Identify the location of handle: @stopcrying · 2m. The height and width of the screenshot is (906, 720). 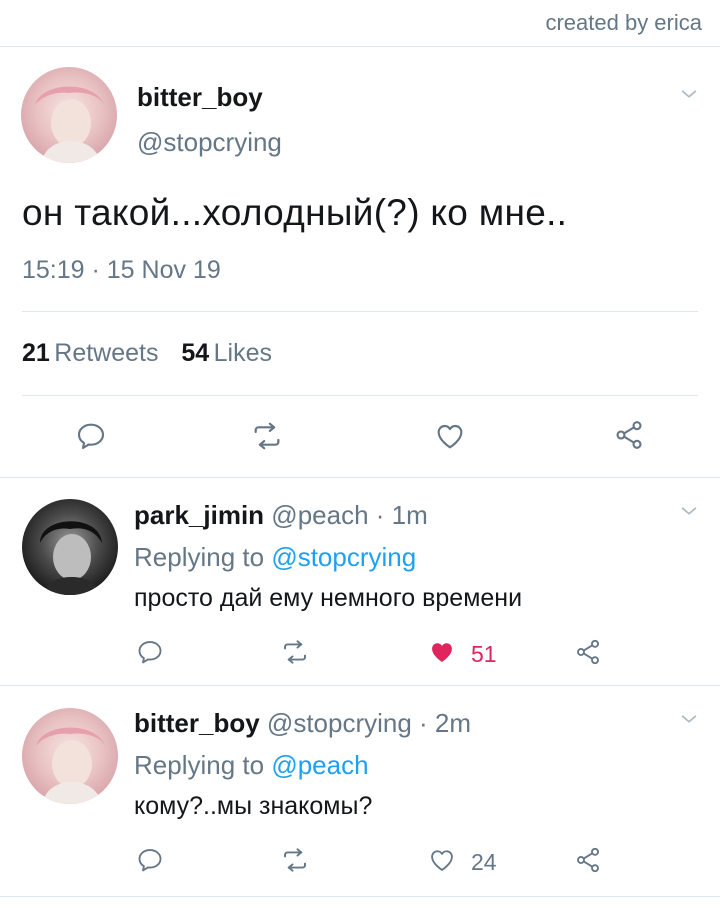
(369, 723).